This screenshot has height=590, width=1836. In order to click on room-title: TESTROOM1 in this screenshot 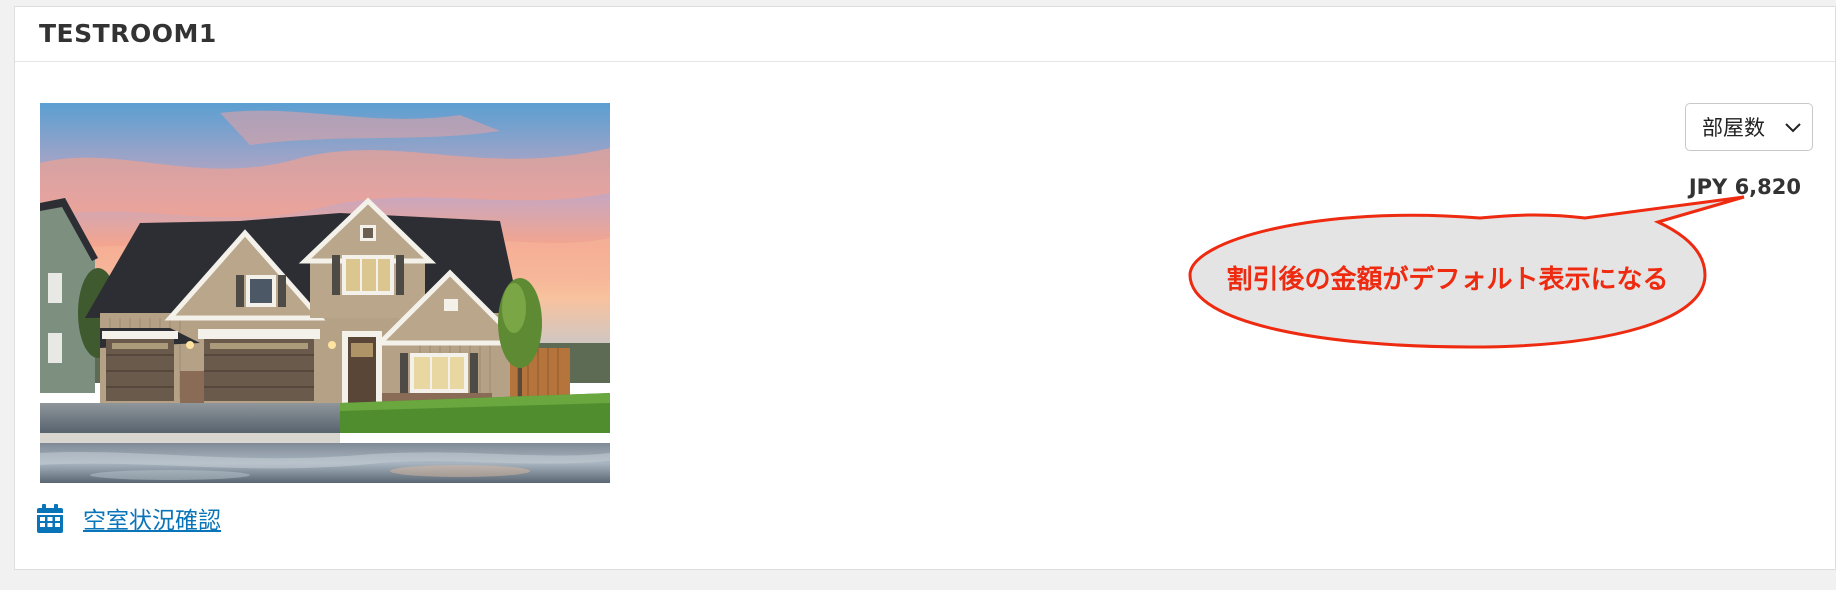, I will do `click(128, 33)`.